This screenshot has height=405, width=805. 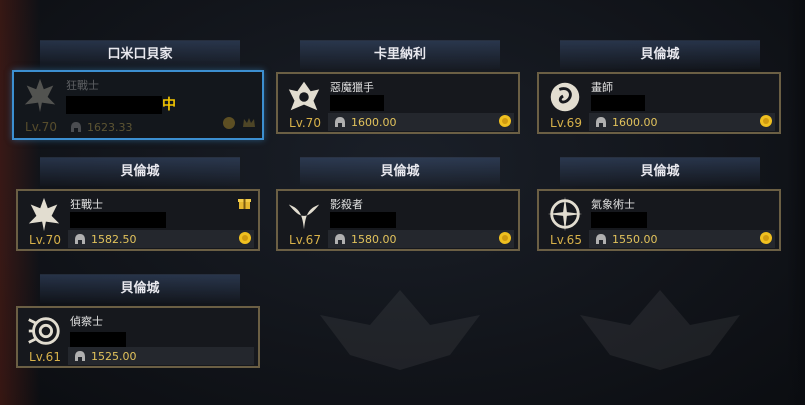 What do you see at coordinates (244, 202) in the screenshot?
I see `gift-icon` at bounding box center [244, 202].